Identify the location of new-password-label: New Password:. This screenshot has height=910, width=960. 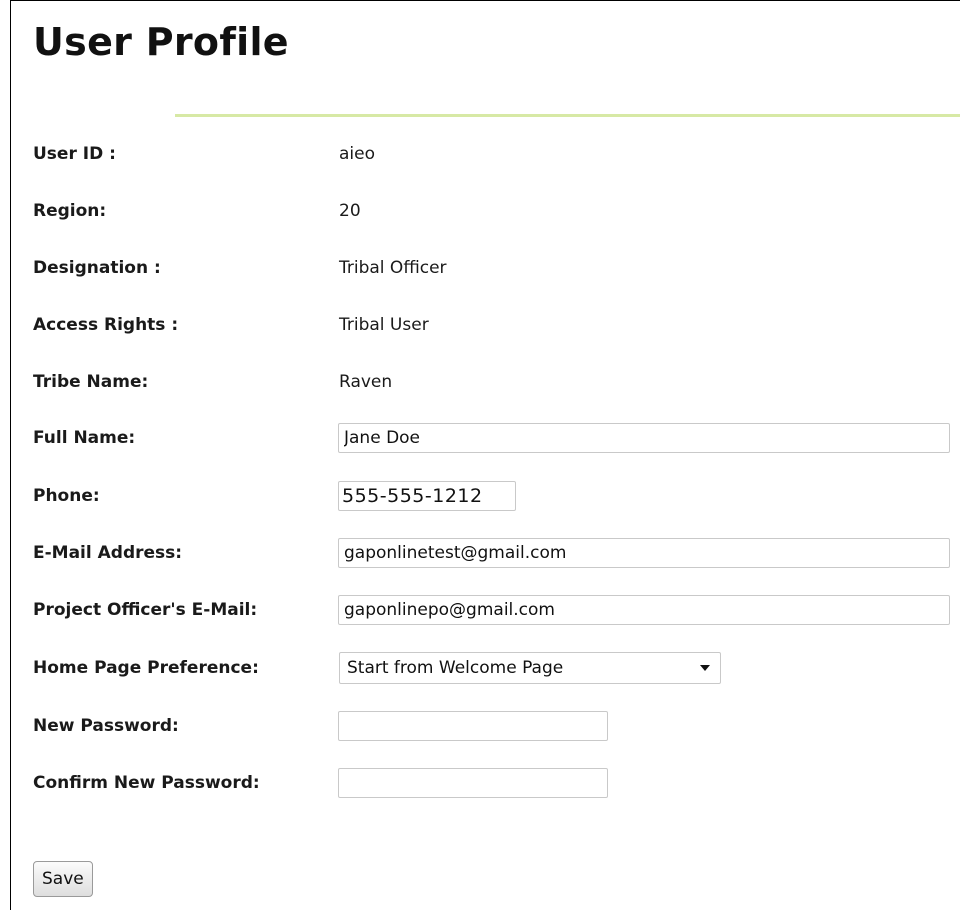
(106, 726).